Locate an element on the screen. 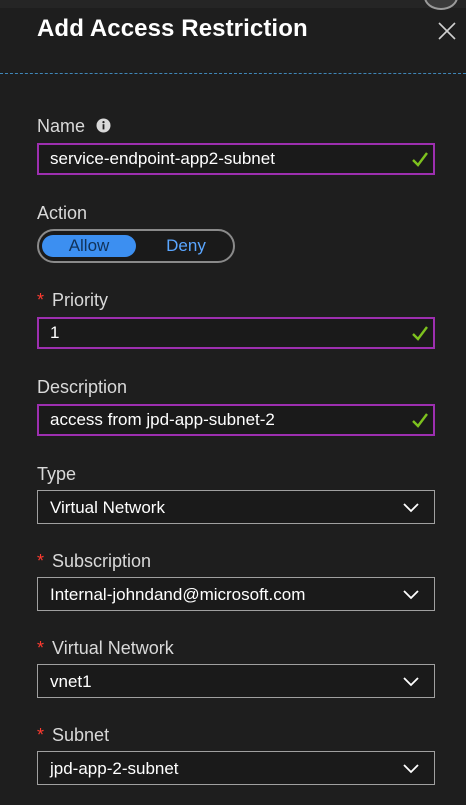  allow-option: Allow is located at coordinates (89, 246).